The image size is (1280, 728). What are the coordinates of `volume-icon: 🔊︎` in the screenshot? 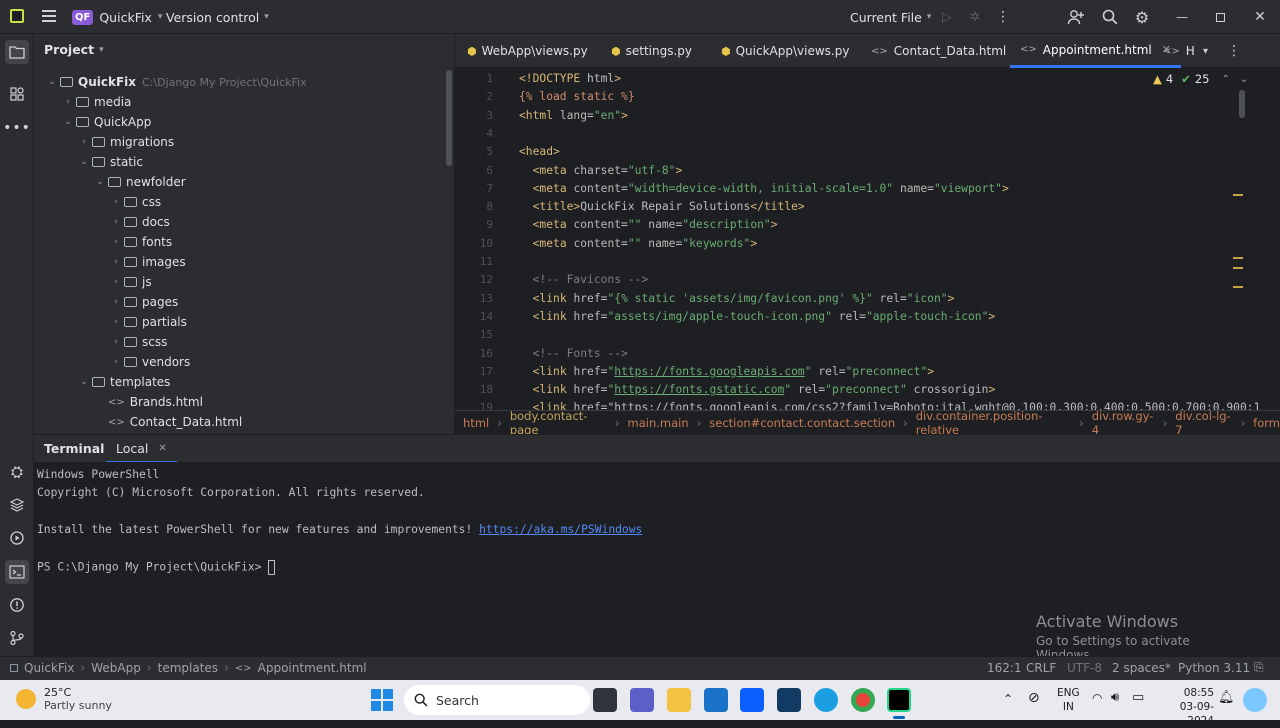 It's located at (1115, 697).